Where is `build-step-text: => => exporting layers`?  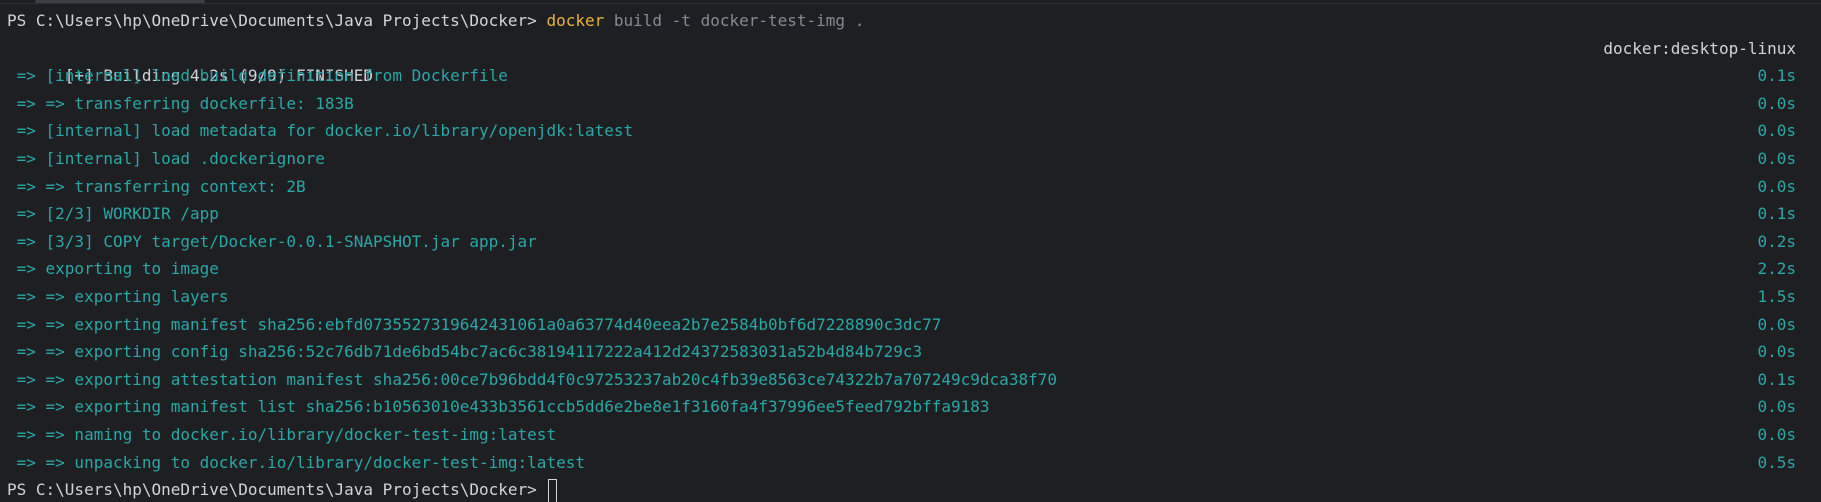 build-step-text: => => exporting layers is located at coordinates (118, 296).